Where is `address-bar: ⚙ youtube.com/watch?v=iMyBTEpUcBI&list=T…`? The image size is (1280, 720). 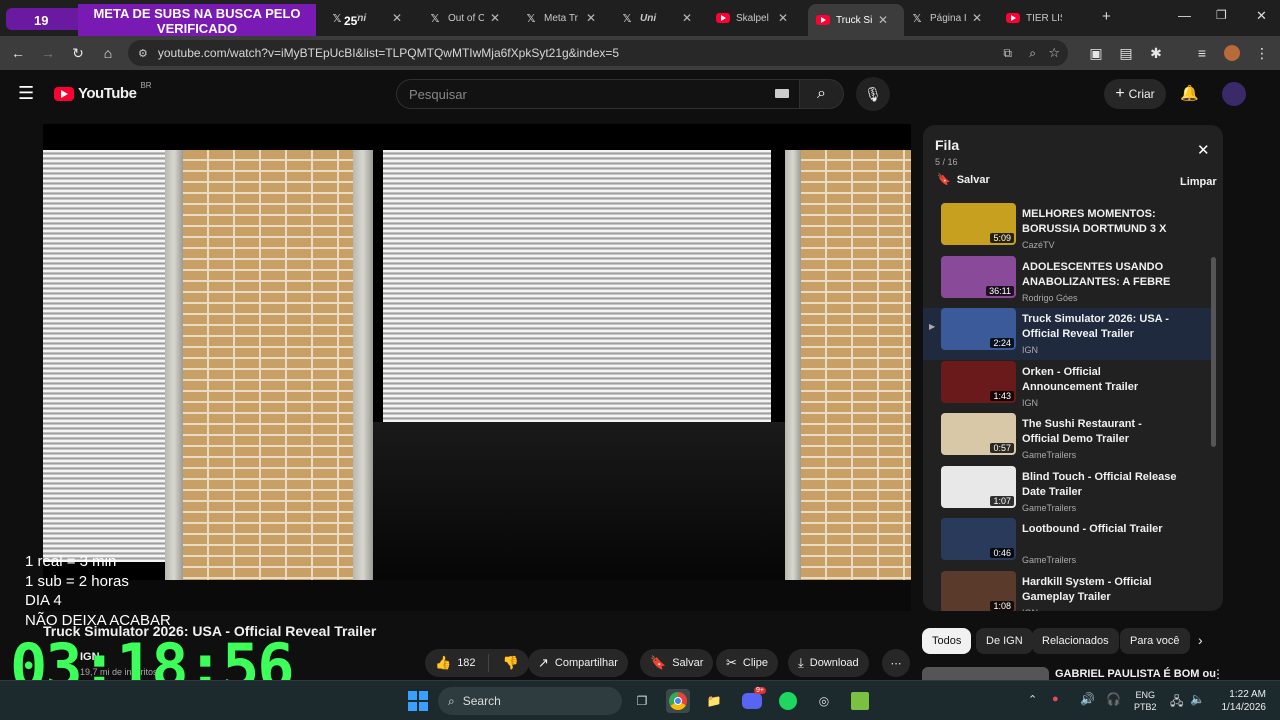 address-bar: ⚙ youtube.com/watch?v=iMyBTEpUcBI&list=T… is located at coordinates (598, 53).